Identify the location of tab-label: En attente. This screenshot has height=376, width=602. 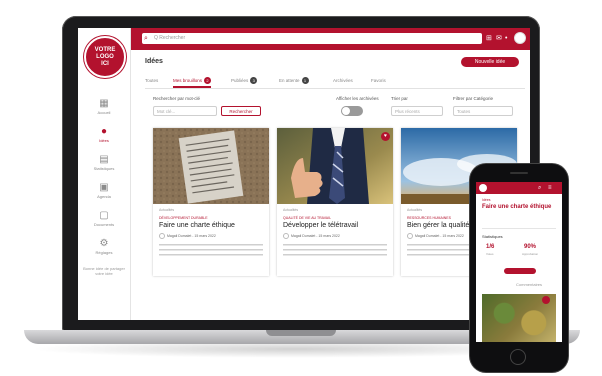
(289, 80).